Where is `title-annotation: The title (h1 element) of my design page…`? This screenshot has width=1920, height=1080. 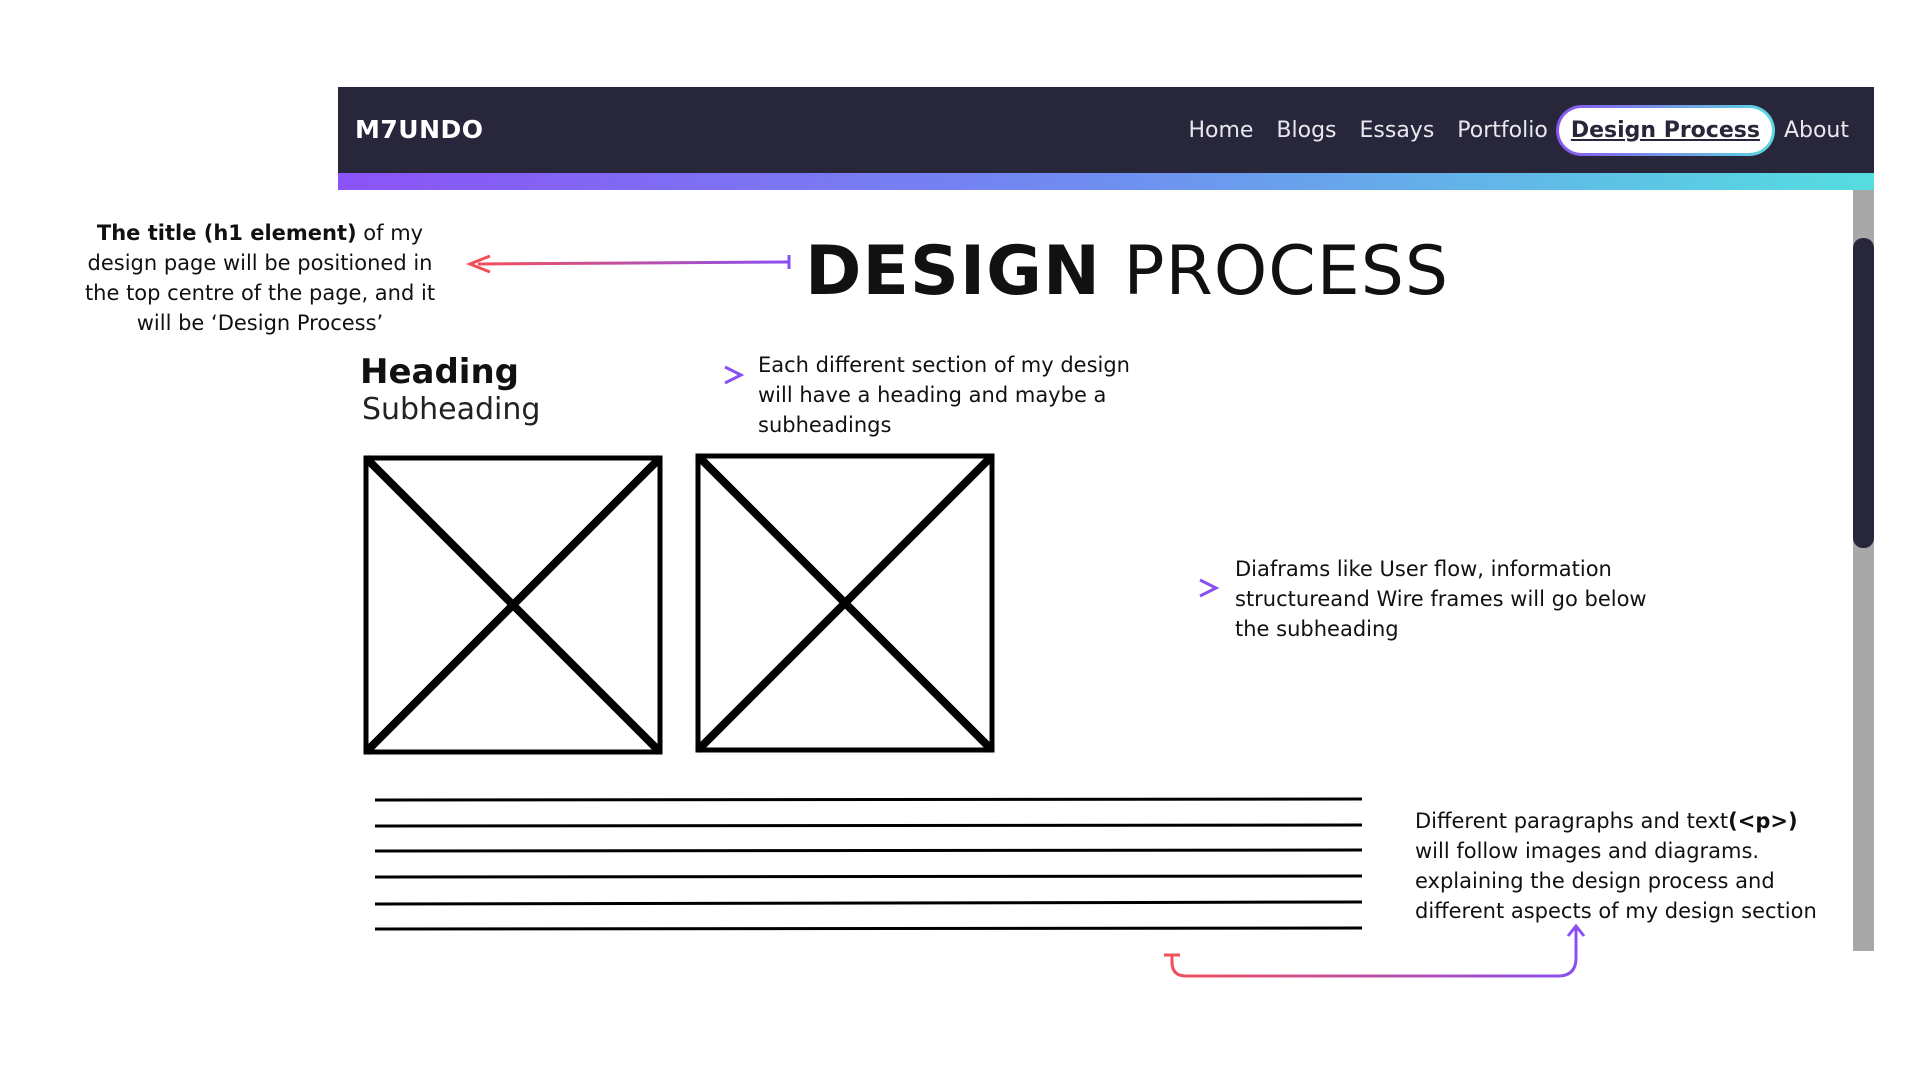 title-annotation: The title (h1 element) of my design page… is located at coordinates (260, 278).